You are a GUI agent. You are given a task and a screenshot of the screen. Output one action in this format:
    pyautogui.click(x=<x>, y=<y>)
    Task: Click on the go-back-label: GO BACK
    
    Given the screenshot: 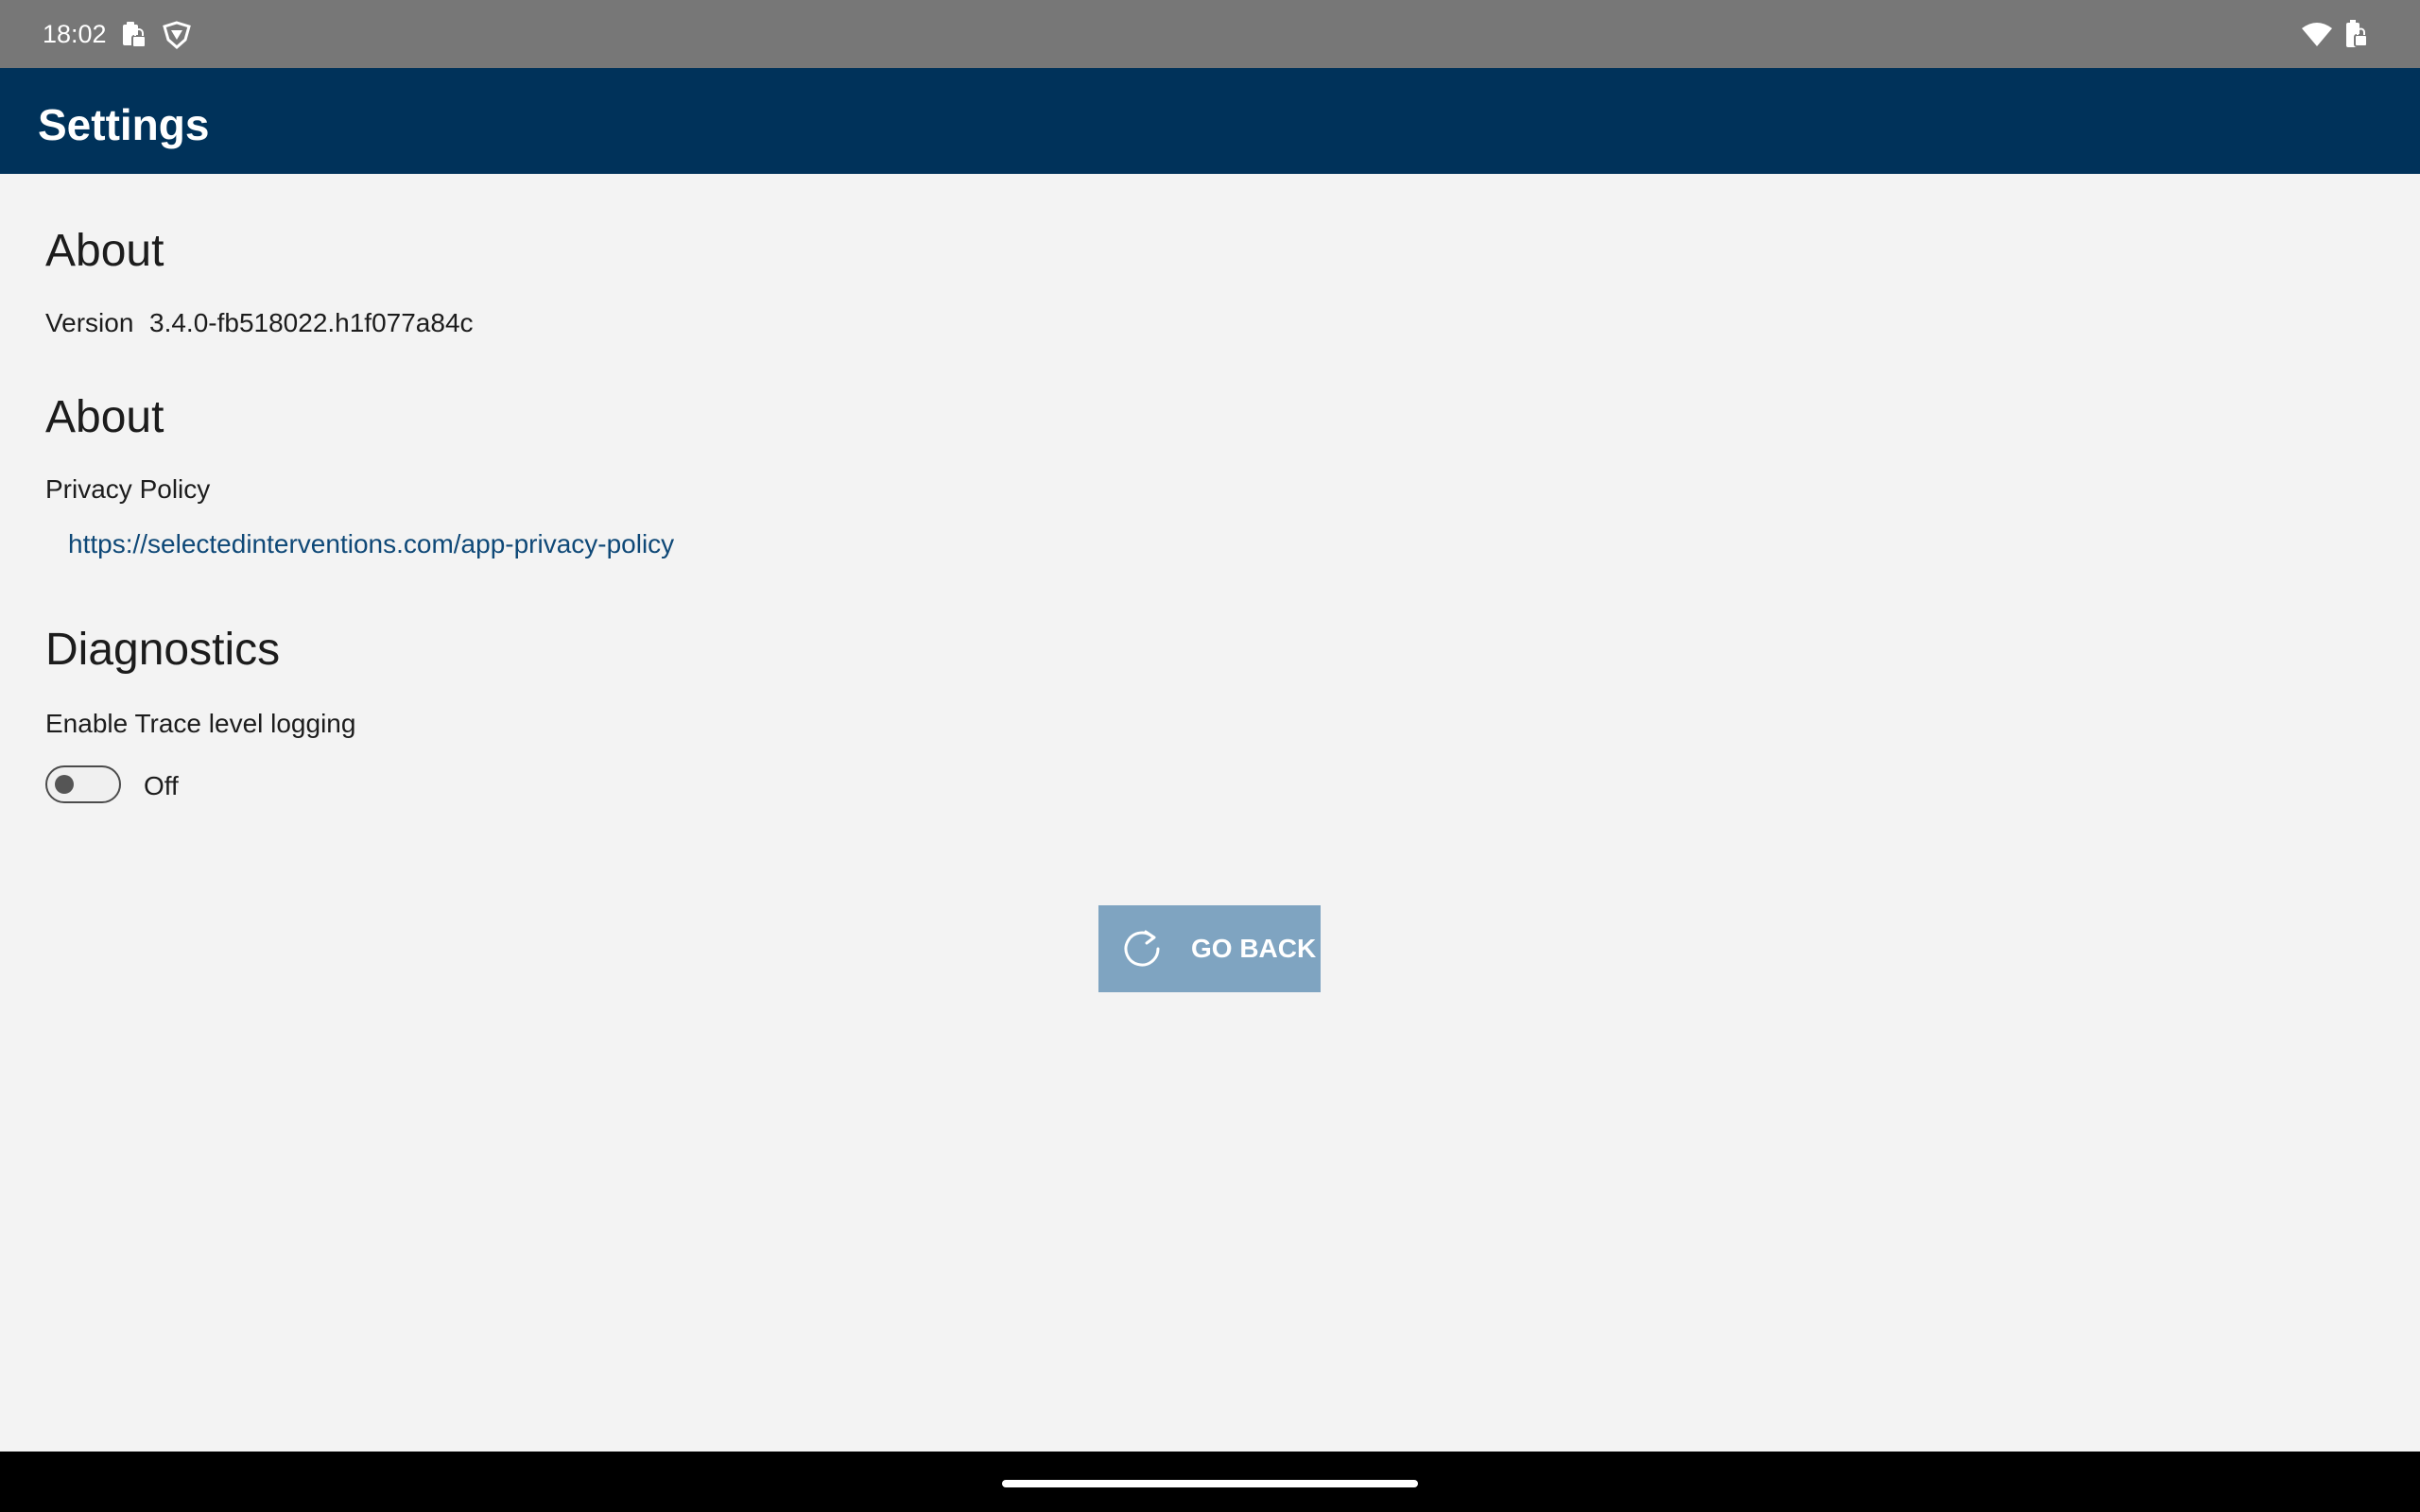 What is the action you would take?
    pyautogui.click(x=1254, y=948)
    